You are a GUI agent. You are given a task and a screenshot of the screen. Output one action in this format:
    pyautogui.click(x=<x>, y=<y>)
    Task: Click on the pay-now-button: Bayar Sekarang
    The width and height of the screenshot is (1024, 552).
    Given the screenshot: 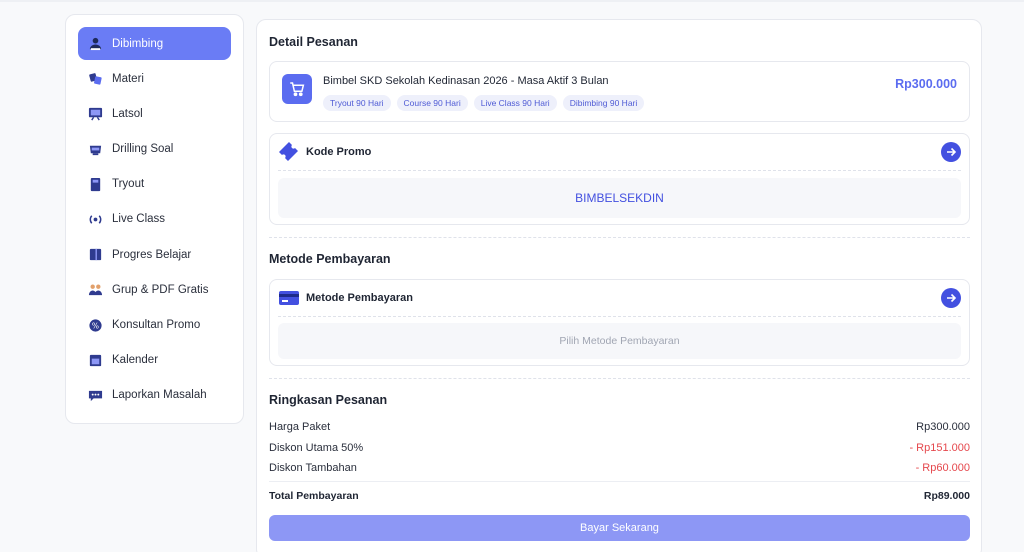 What is the action you would take?
    pyautogui.click(x=619, y=528)
    